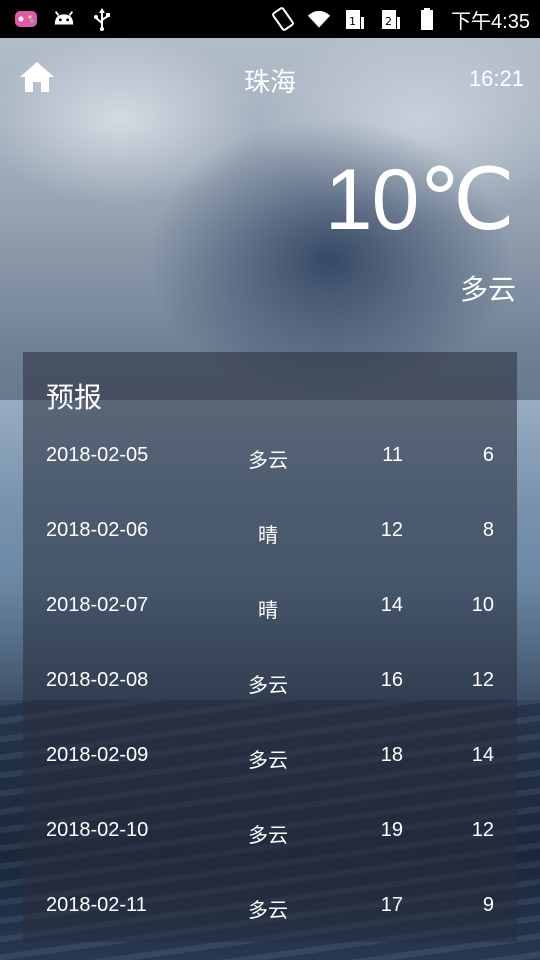 This screenshot has width=540, height=960. Describe the element at coordinates (391, 680) in the screenshot. I see `forecast-max-temp: 16` at that location.